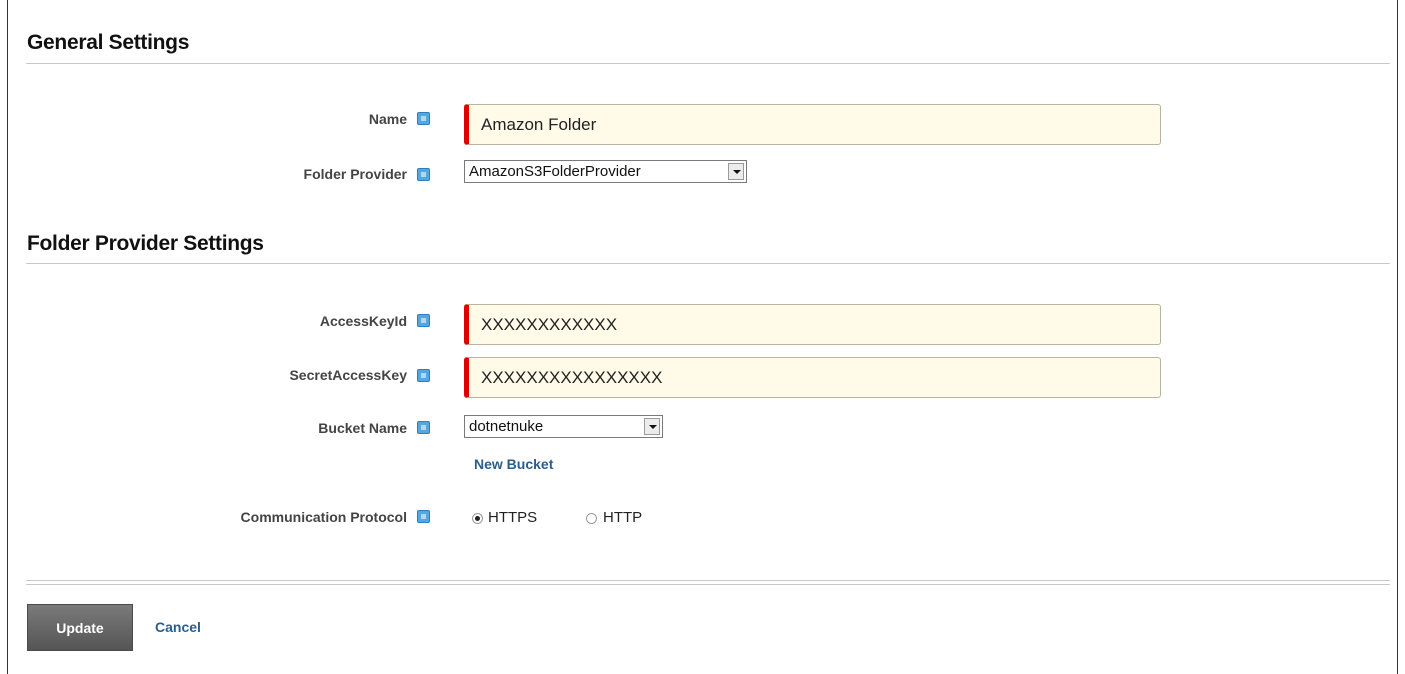 The height and width of the screenshot is (674, 1405). Describe the element at coordinates (355, 174) in the screenshot. I see `folder-provider-label: Folder Provider` at that location.